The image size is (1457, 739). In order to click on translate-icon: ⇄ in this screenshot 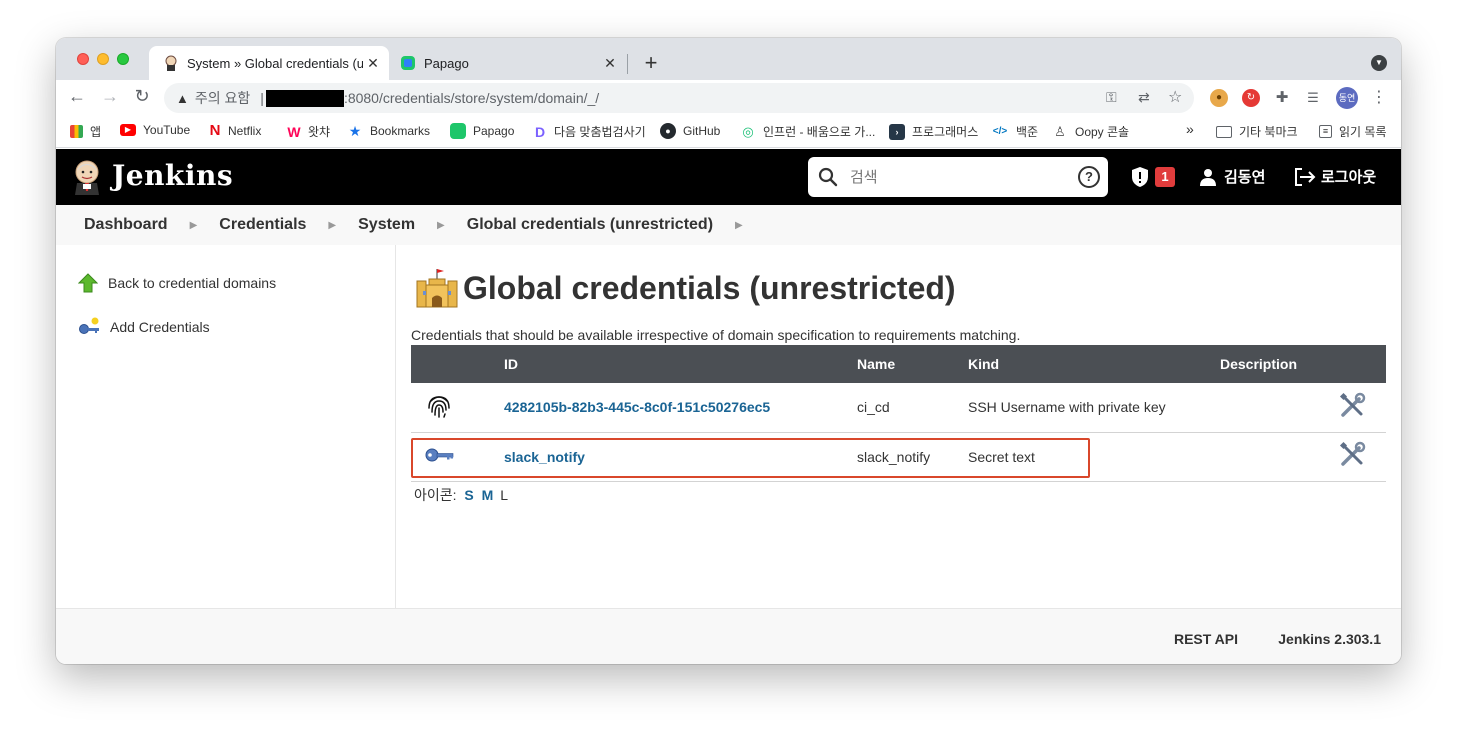, I will do `click(1144, 97)`.